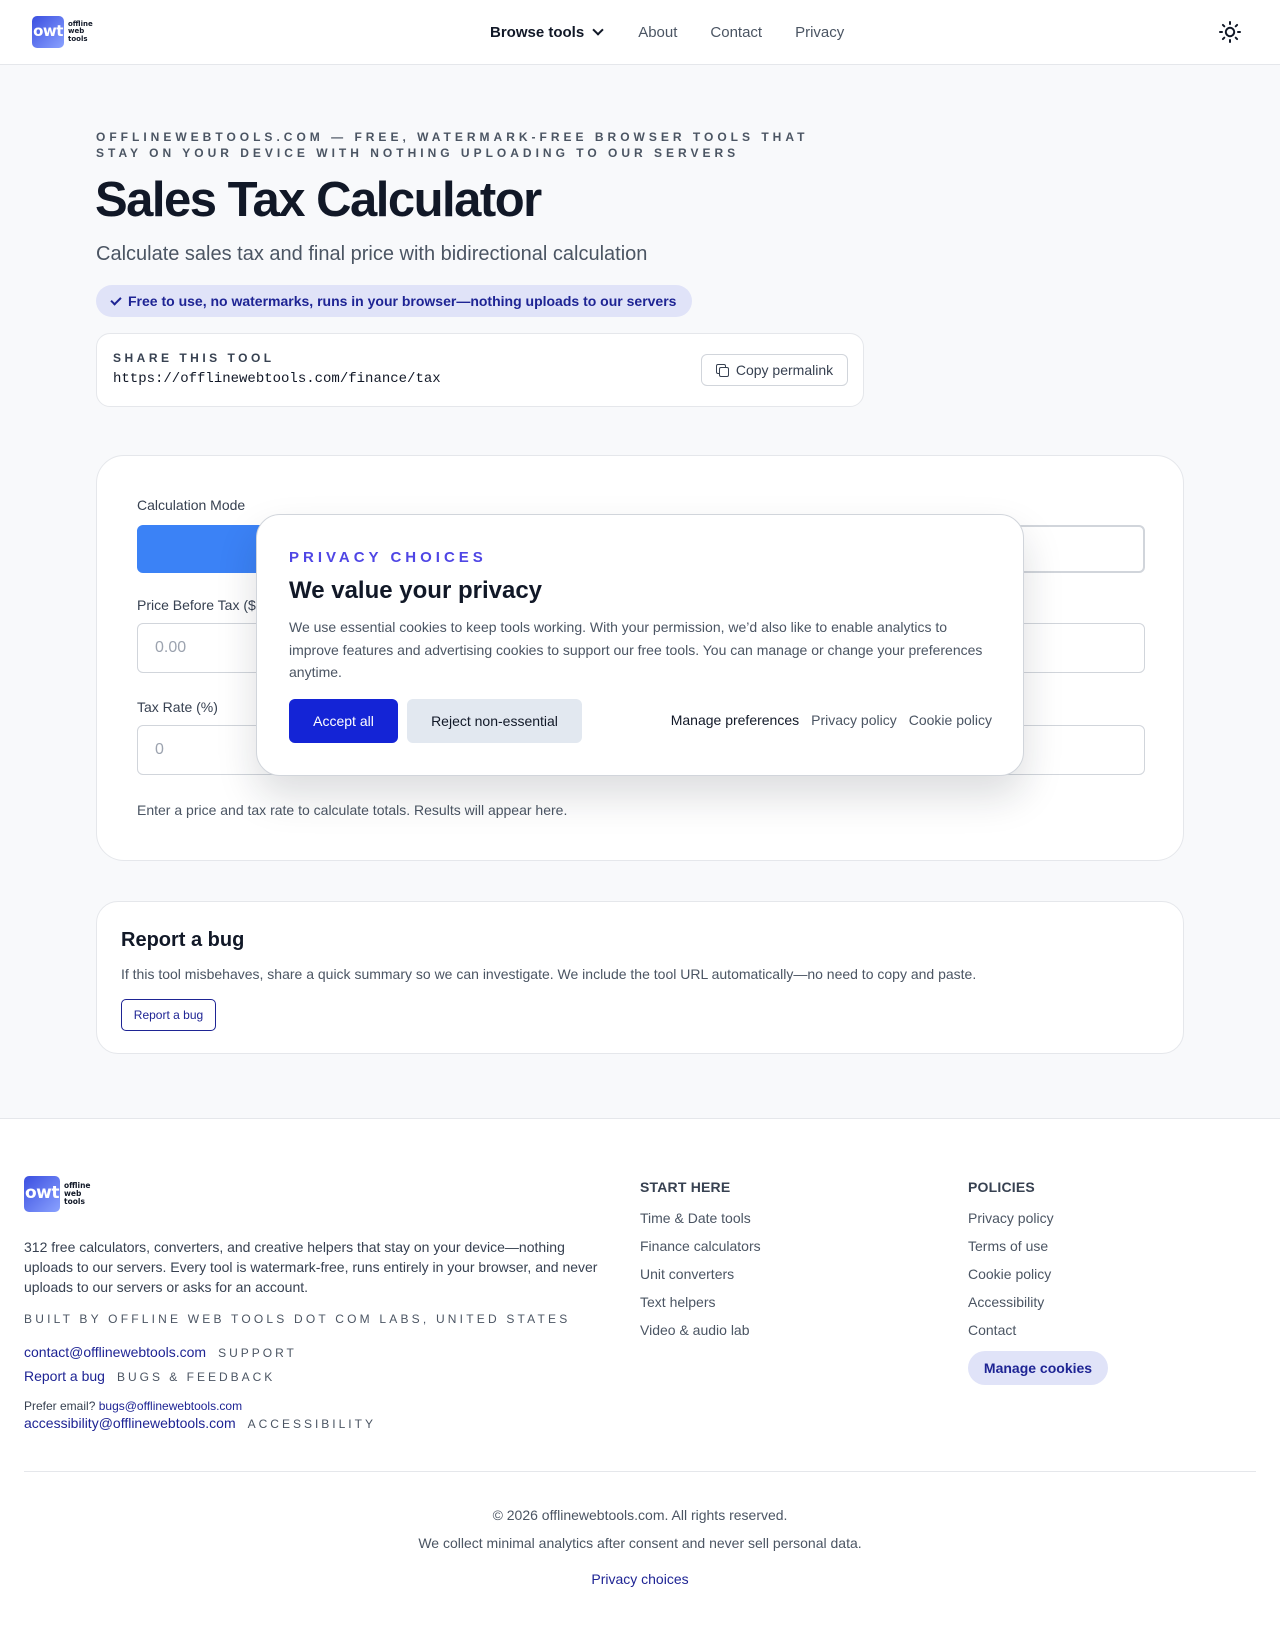 The image size is (1280, 1644). Describe the element at coordinates (640, 1471) in the screenshot. I see `footer-divider` at that location.